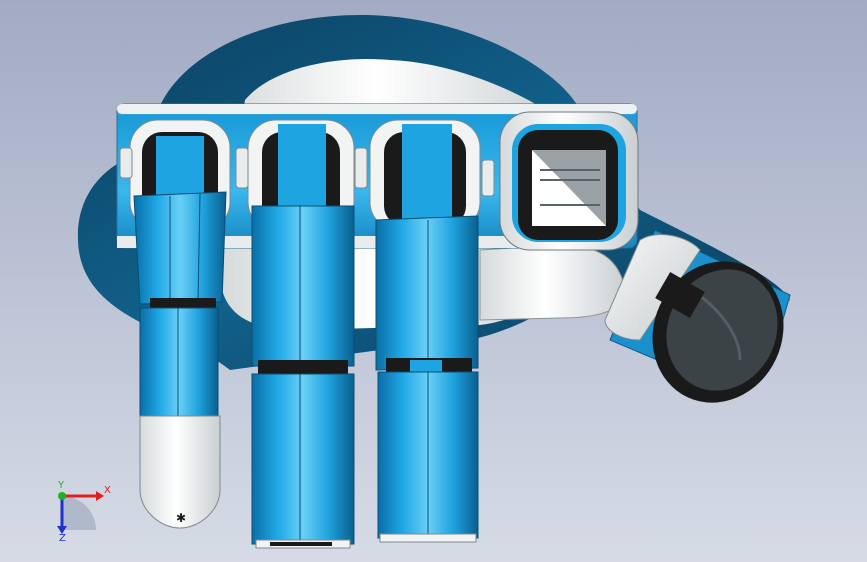  What do you see at coordinates (425, 175) in the screenshot?
I see `ring-knuckle-socket` at bounding box center [425, 175].